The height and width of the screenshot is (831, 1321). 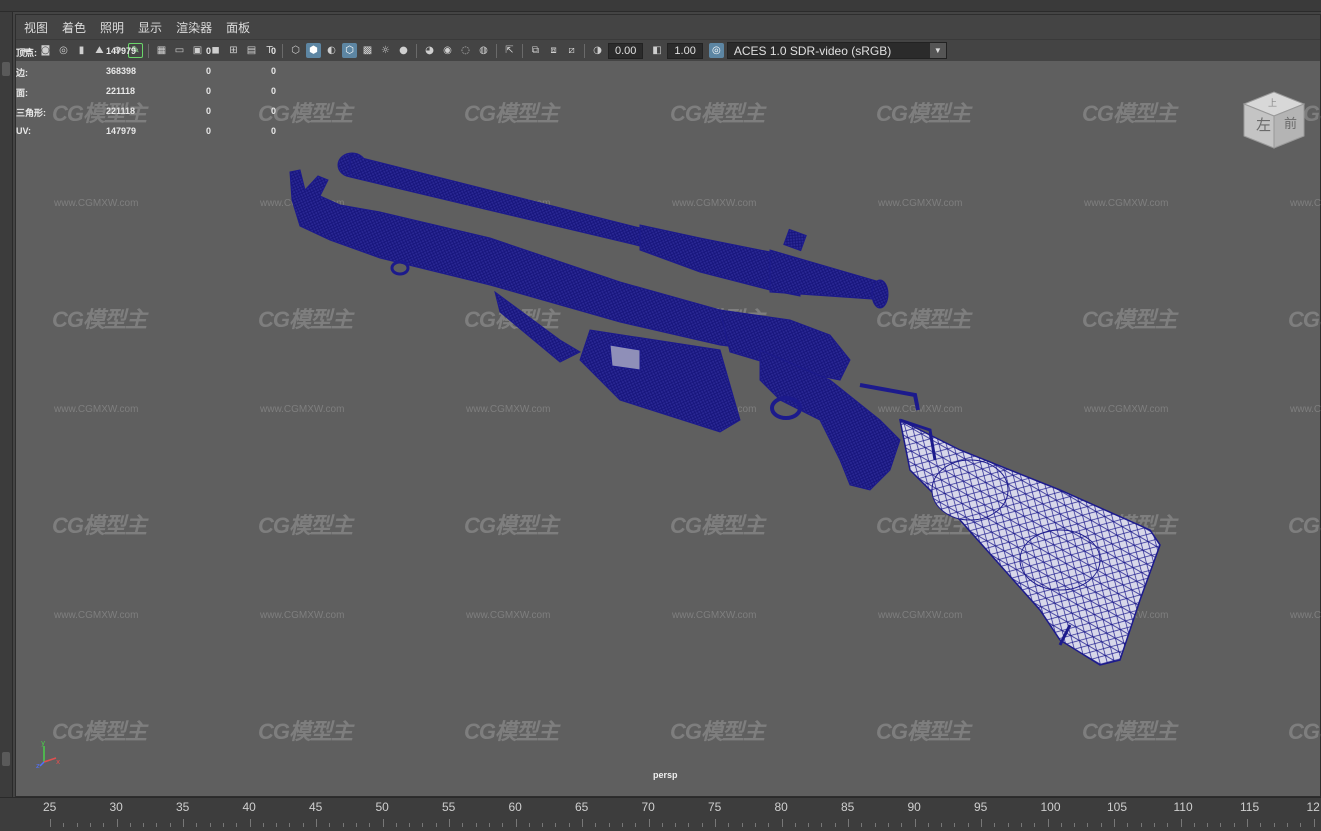 I want to click on timeline-tick-label: 40, so click(x=249, y=807).